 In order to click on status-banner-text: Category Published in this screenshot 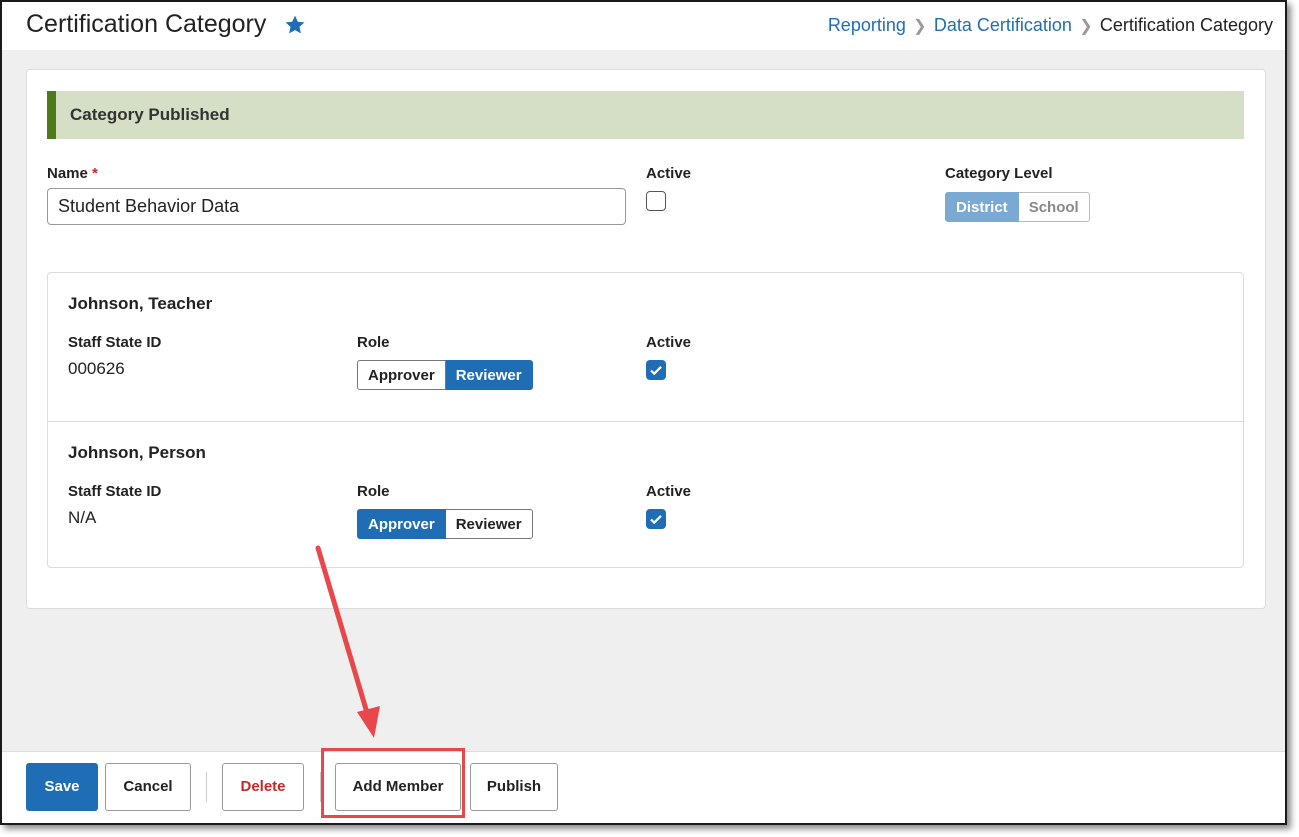, I will do `click(150, 114)`.